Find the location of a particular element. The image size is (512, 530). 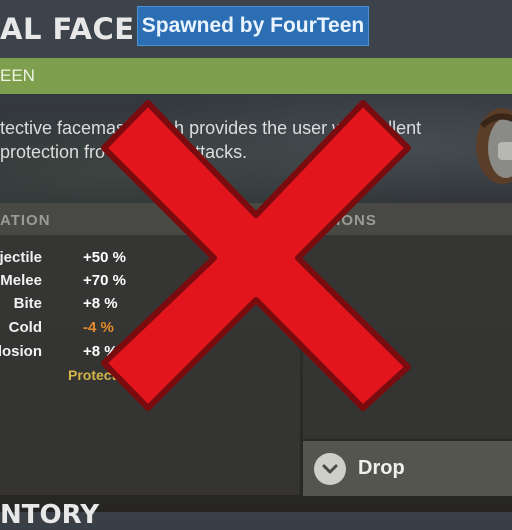

item-subtitle: EEN is located at coordinates (17, 75).